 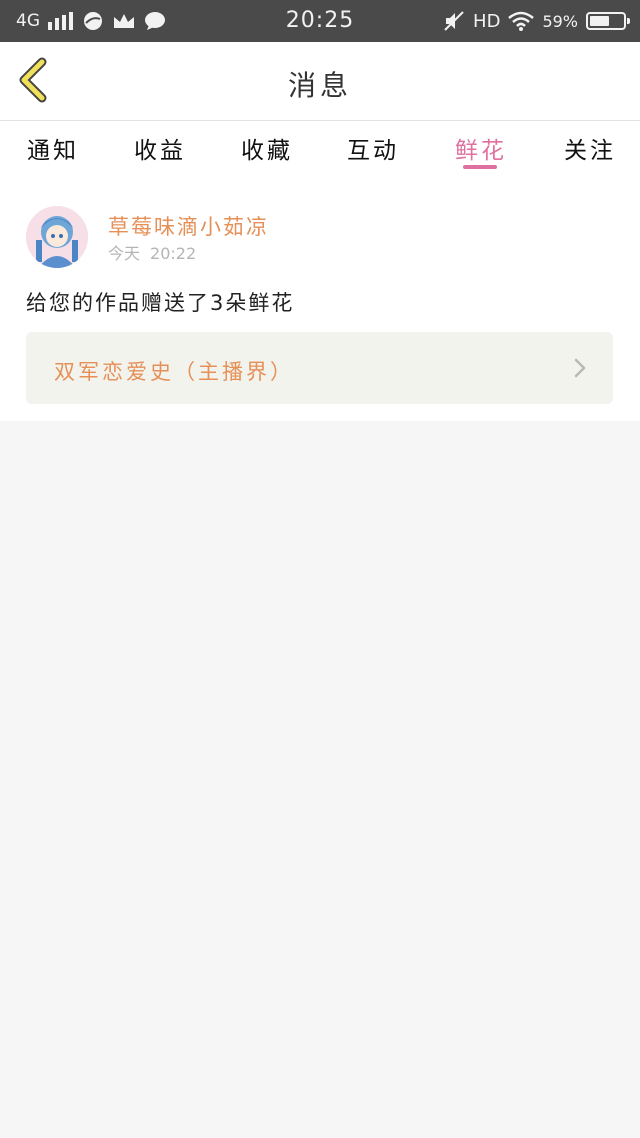 What do you see at coordinates (320, 147) in the screenshot?
I see `tab-bar: 通知 收益 收藏 互动 鲜花 关注` at bounding box center [320, 147].